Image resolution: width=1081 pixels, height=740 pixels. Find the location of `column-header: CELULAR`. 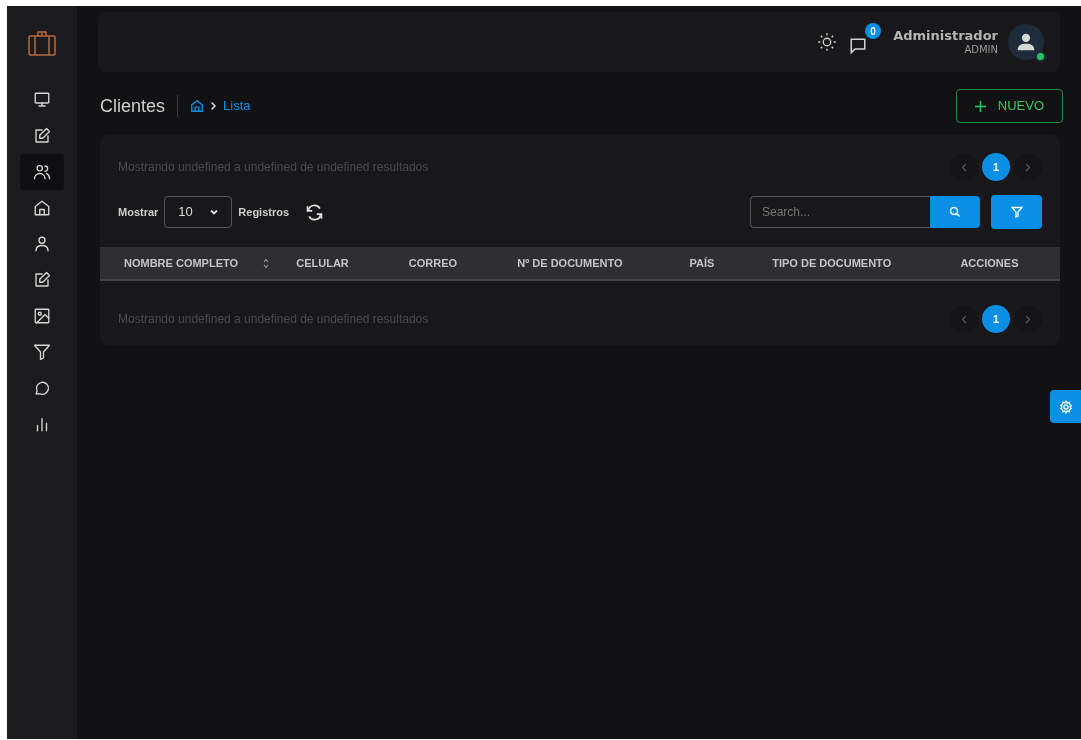

column-header: CELULAR is located at coordinates (323, 263).